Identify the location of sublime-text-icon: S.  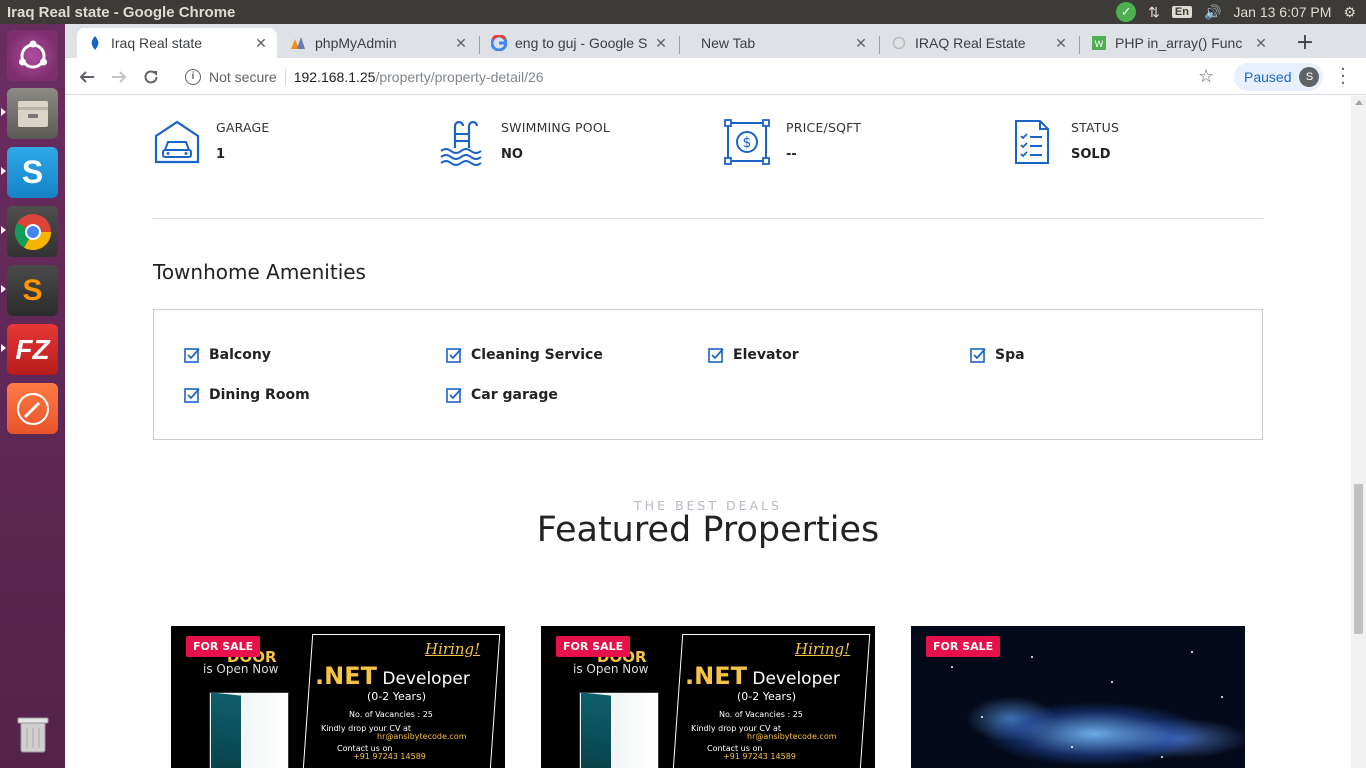
(32, 290).